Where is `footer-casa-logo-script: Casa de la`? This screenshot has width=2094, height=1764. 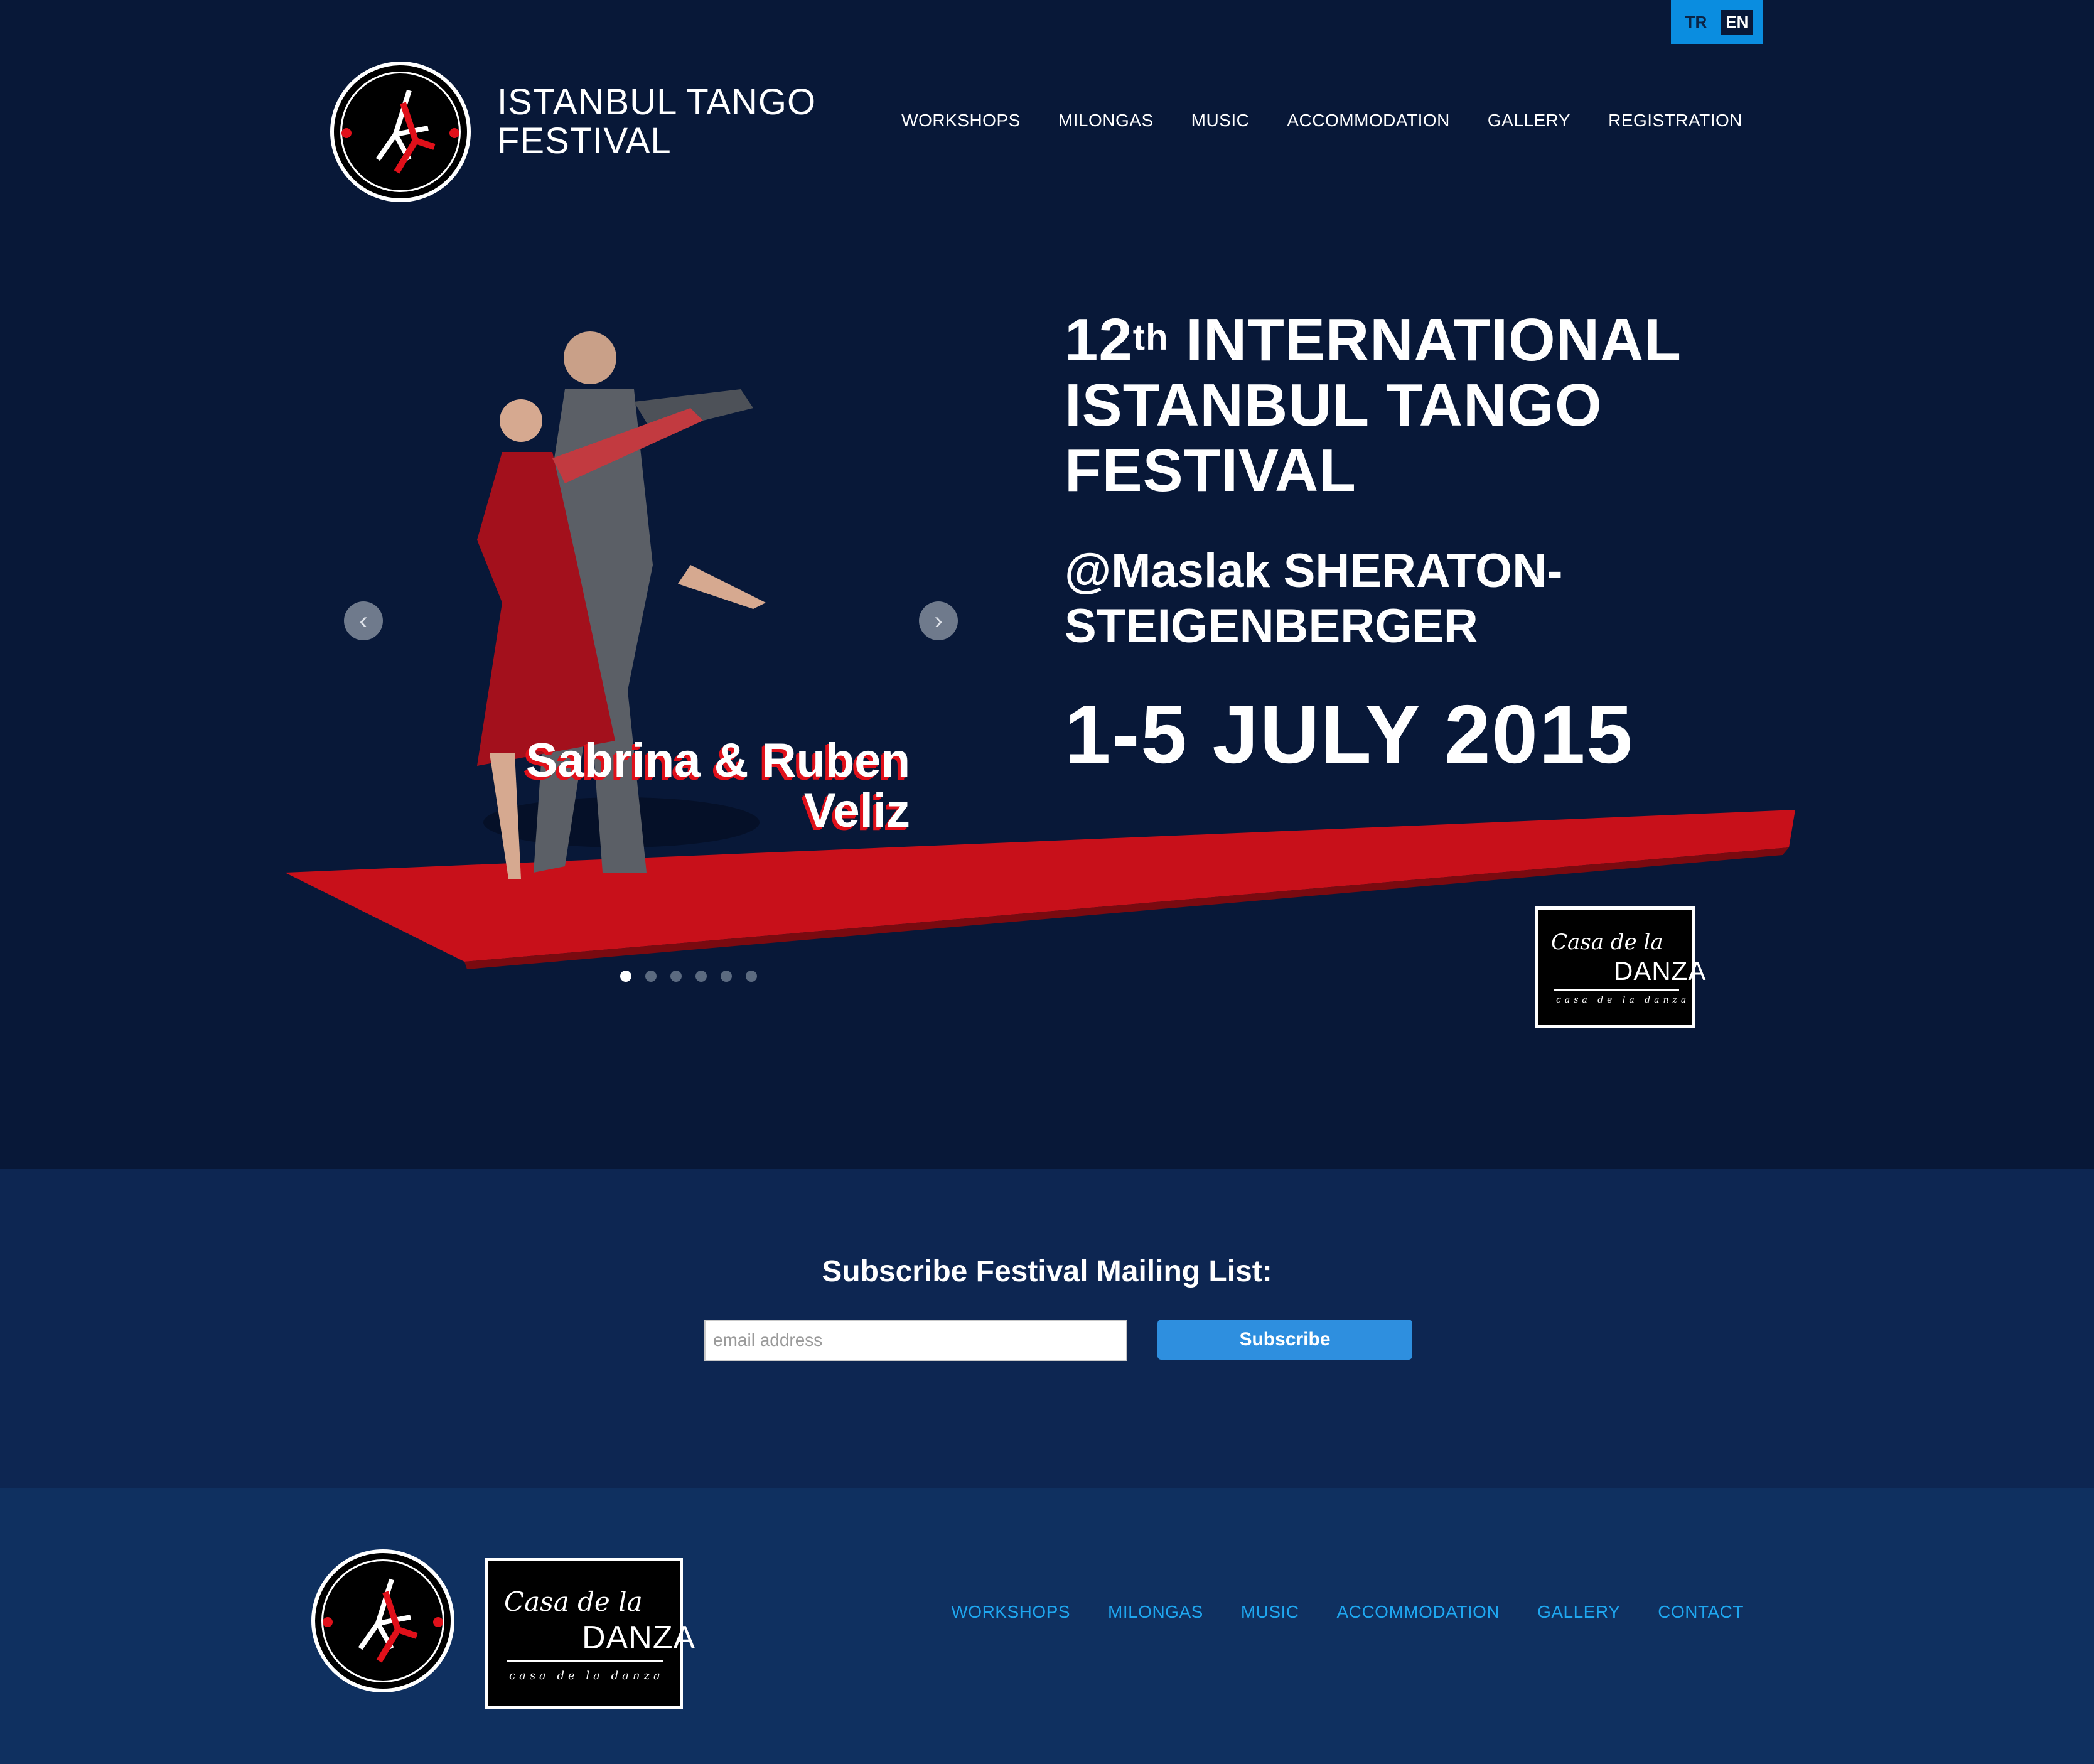 footer-casa-logo-script: Casa de la is located at coordinates (573, 1601).